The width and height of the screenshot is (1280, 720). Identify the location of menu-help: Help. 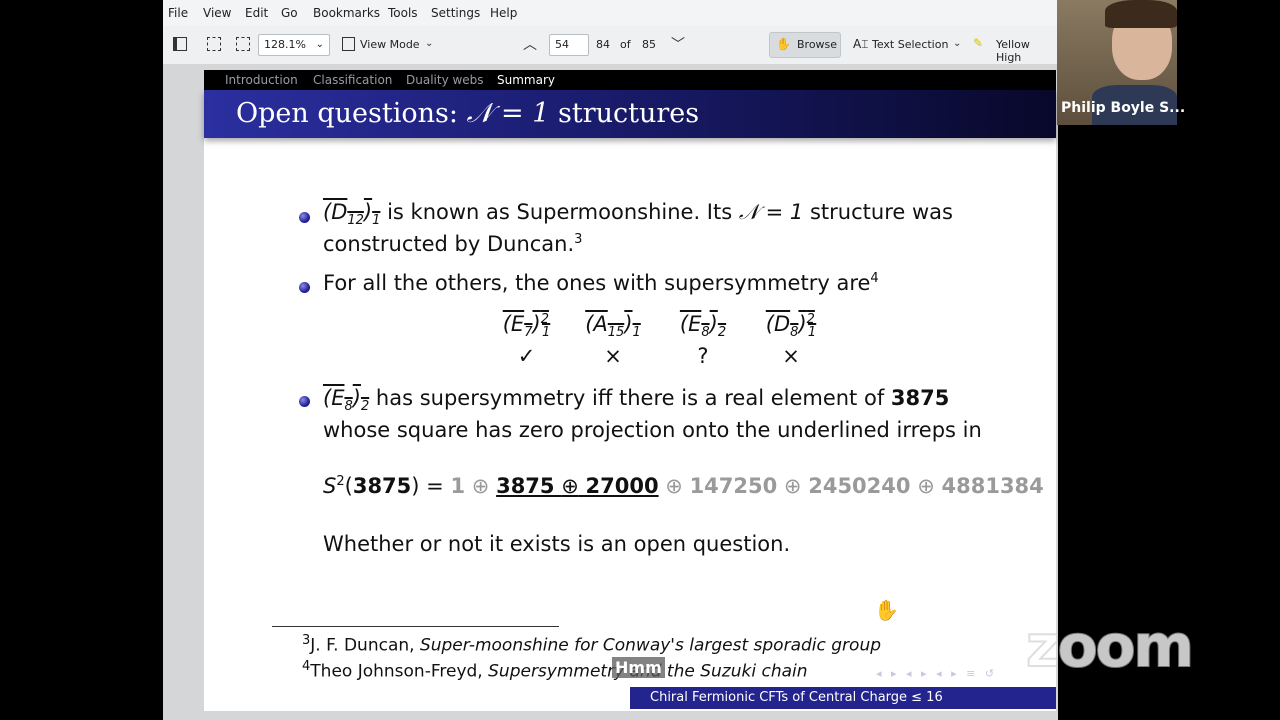
(503, 13).